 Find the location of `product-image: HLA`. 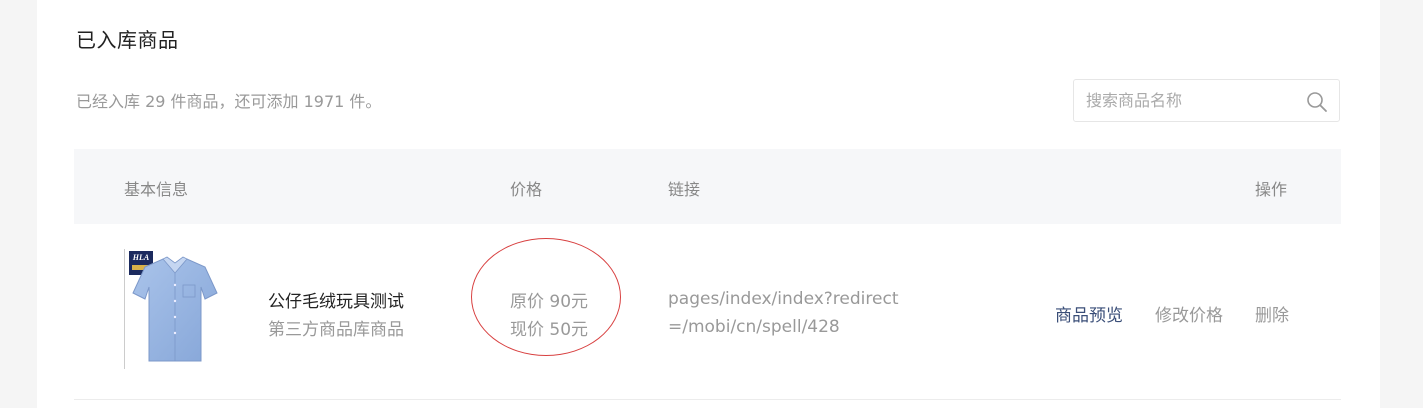

product-image: HLA is located at coordinates (174, 309).